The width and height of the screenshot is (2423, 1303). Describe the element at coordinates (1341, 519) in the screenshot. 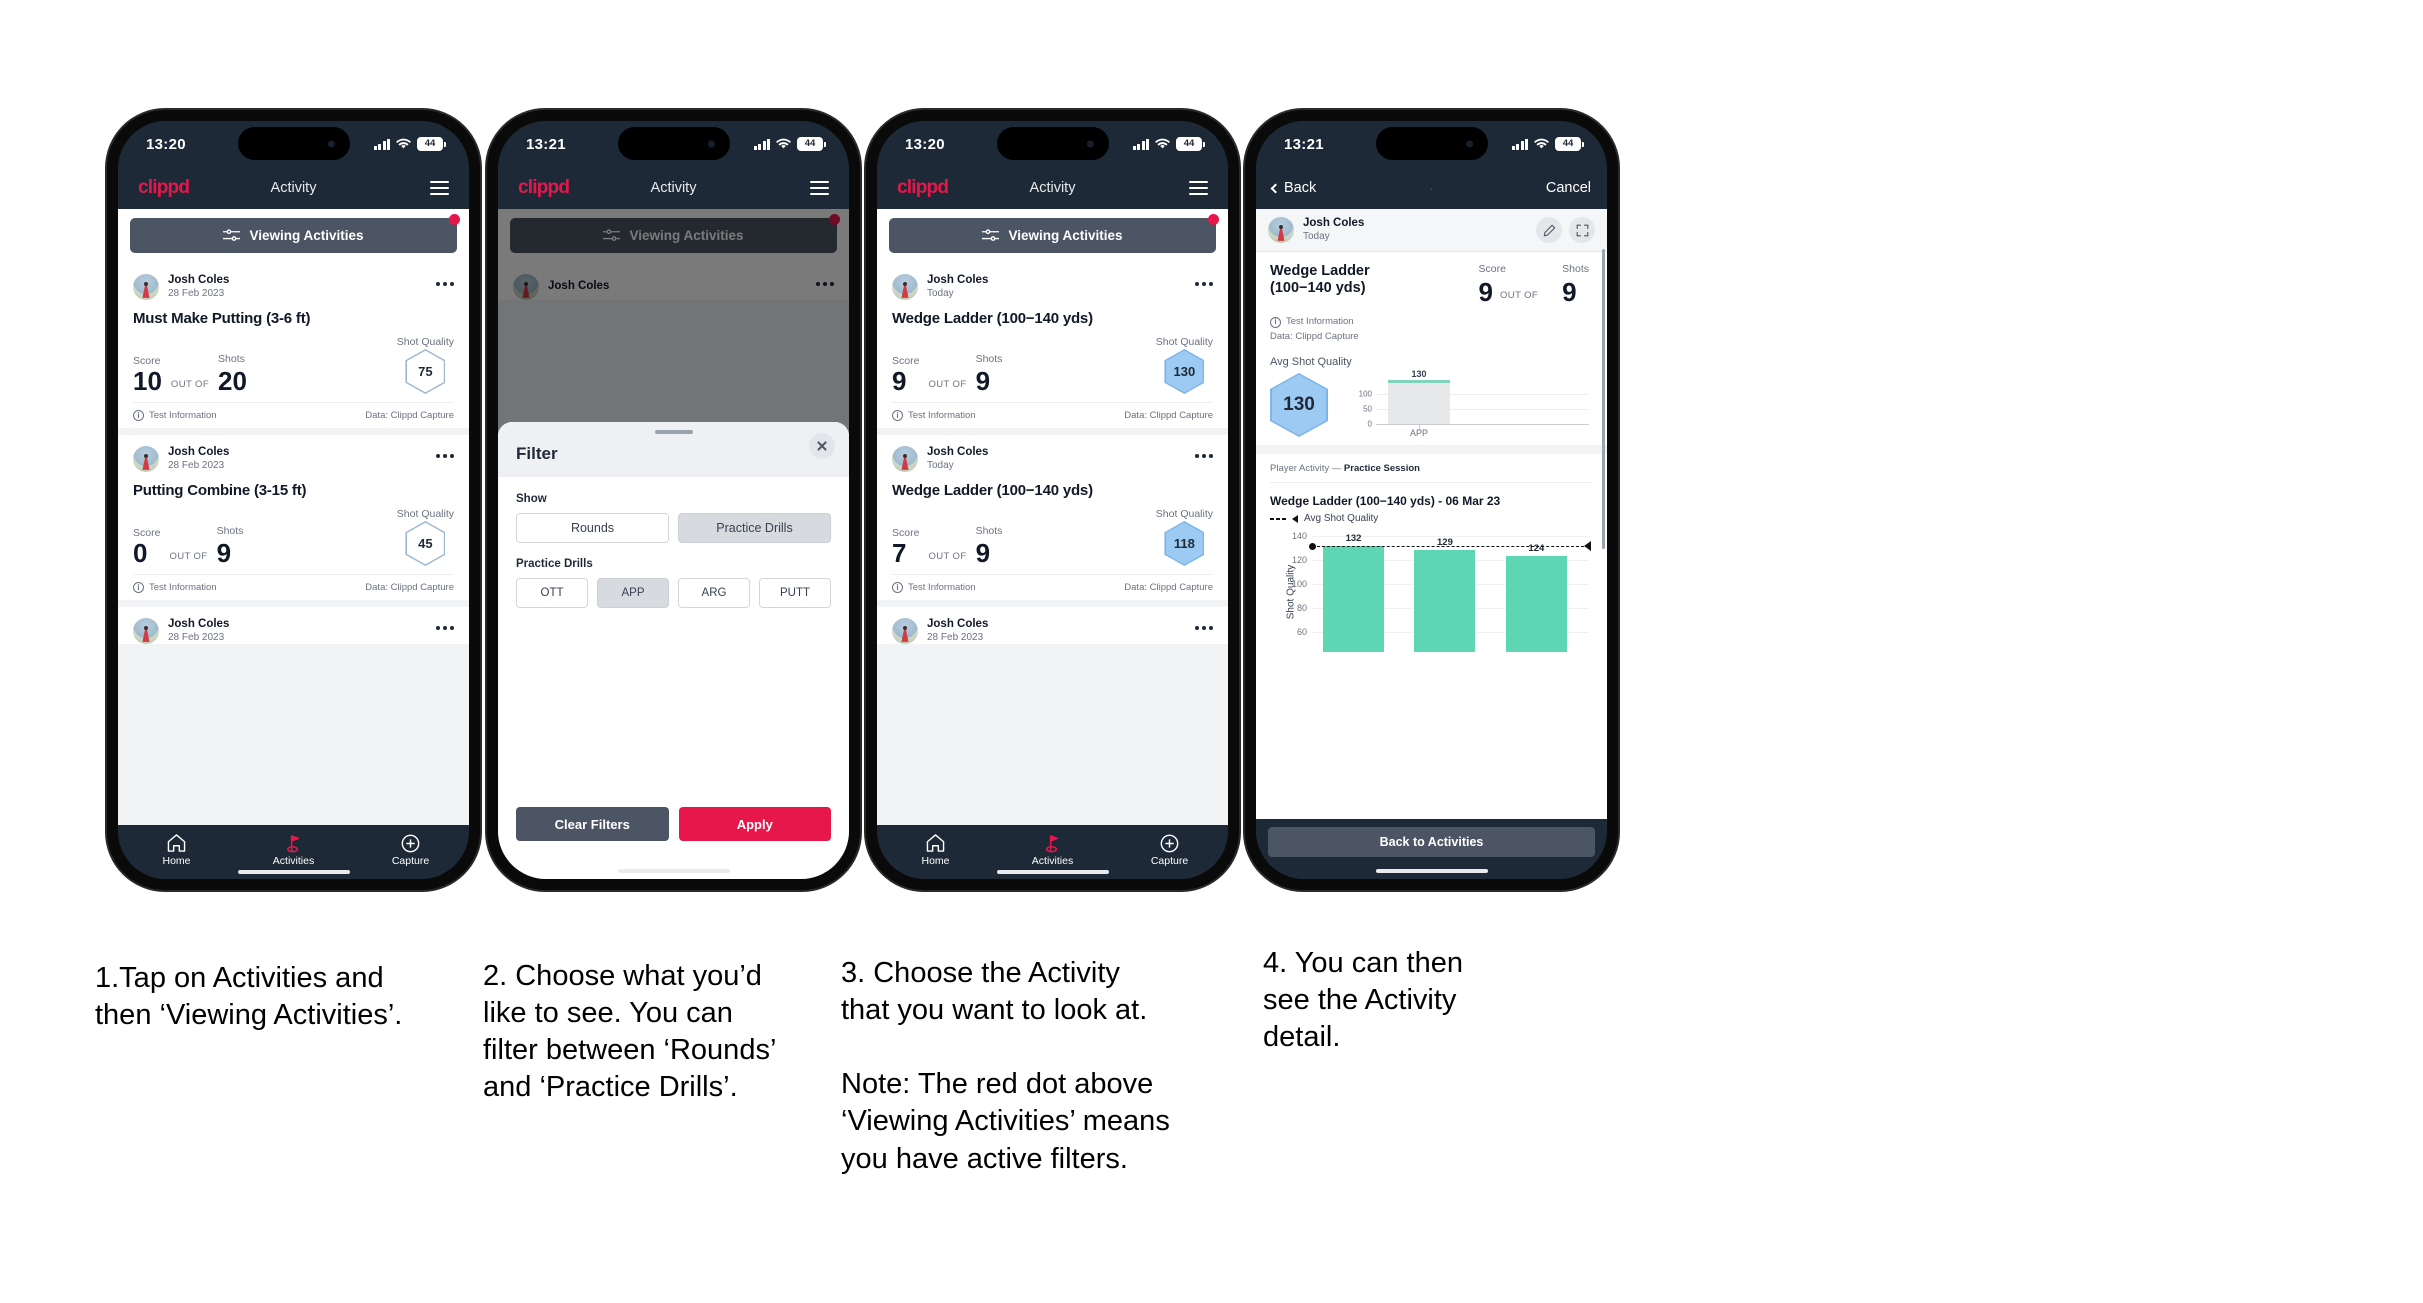

I see `legend-label: Avg Shot Quality` at that location.